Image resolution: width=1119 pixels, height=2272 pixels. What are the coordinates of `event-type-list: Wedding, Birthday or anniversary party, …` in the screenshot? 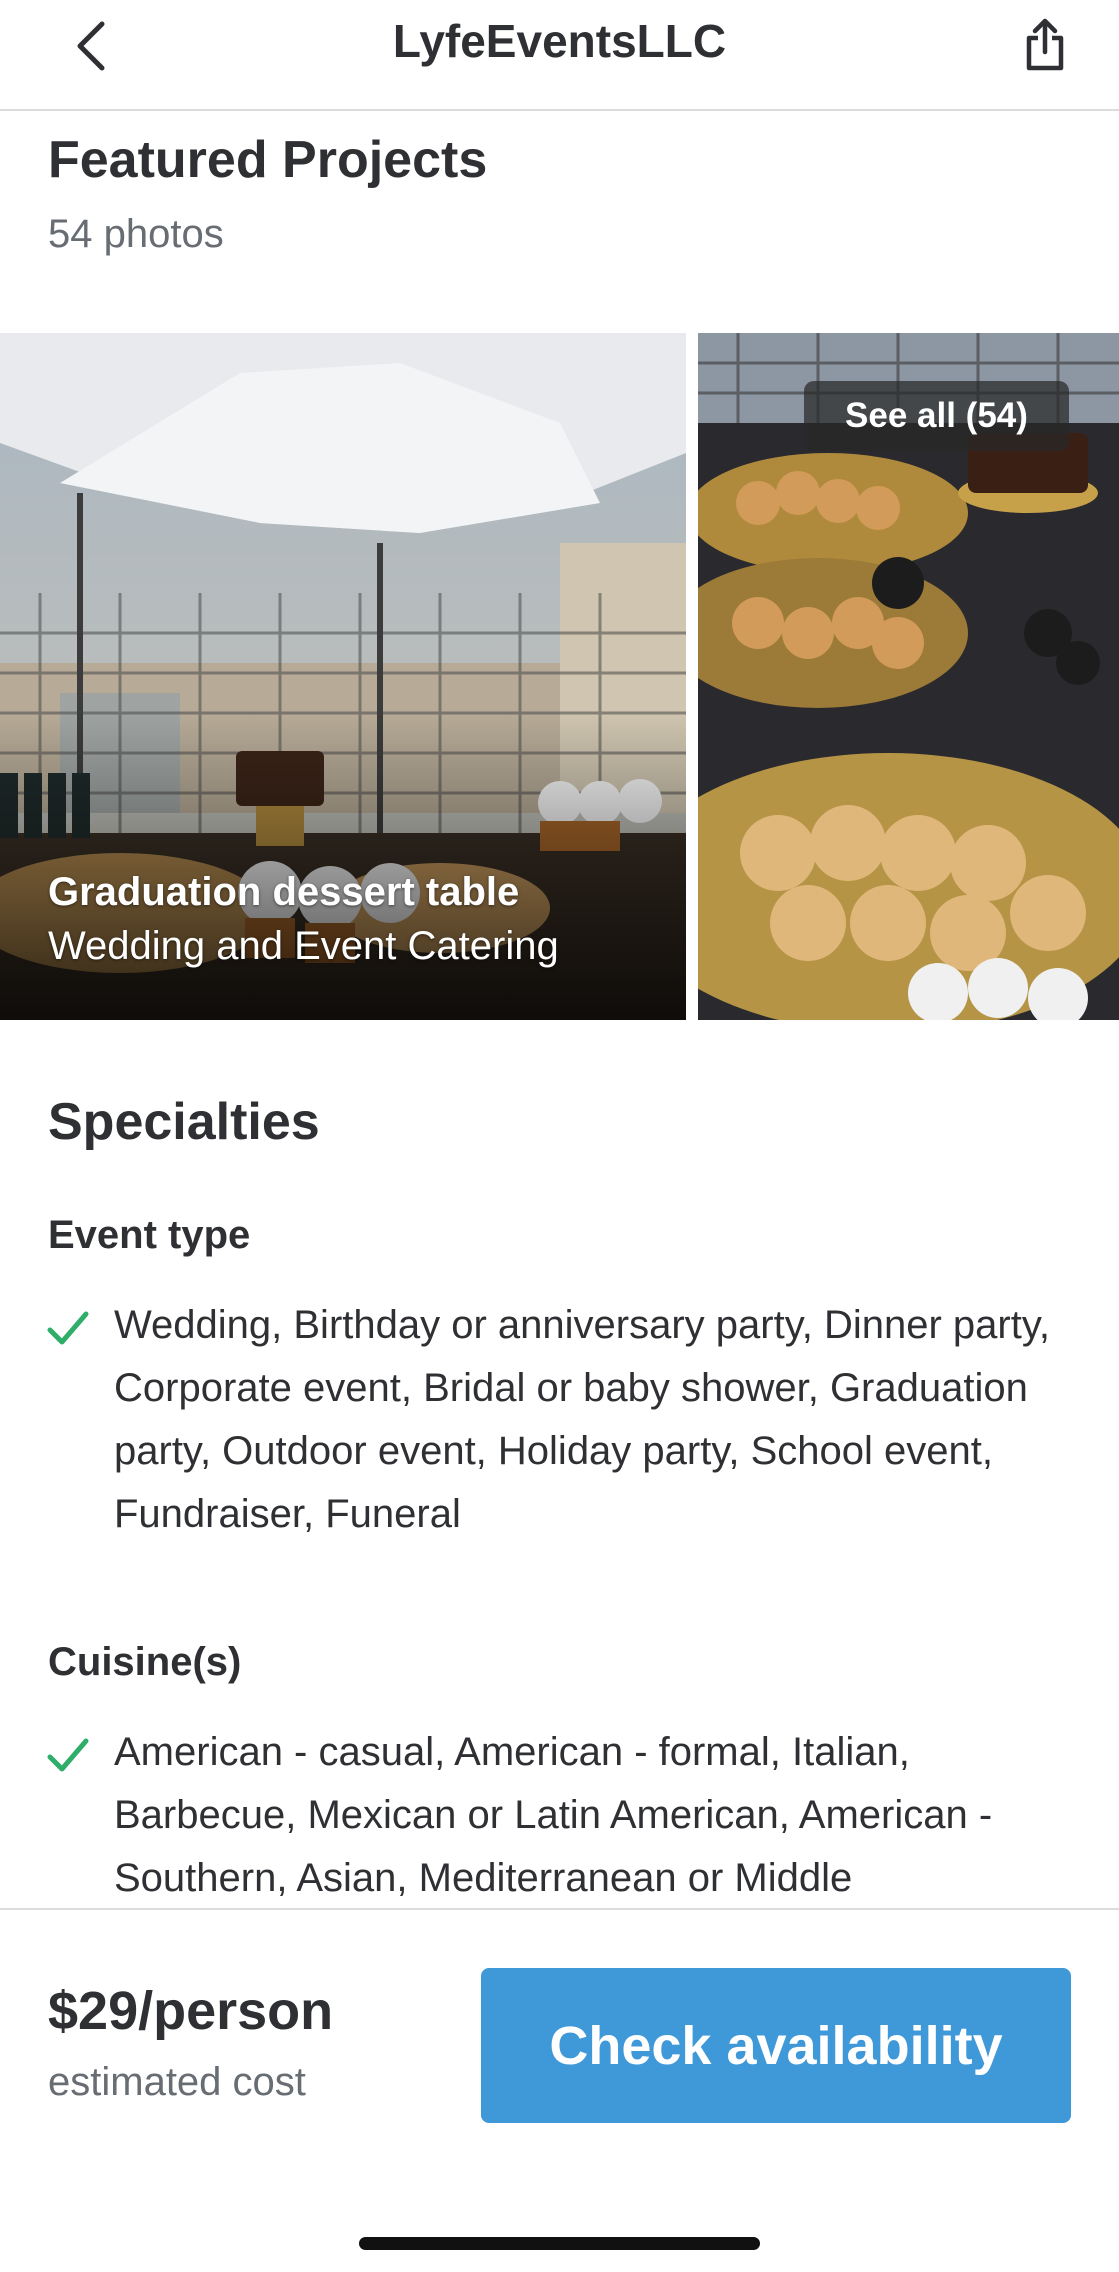 It's located at (582, 1419).